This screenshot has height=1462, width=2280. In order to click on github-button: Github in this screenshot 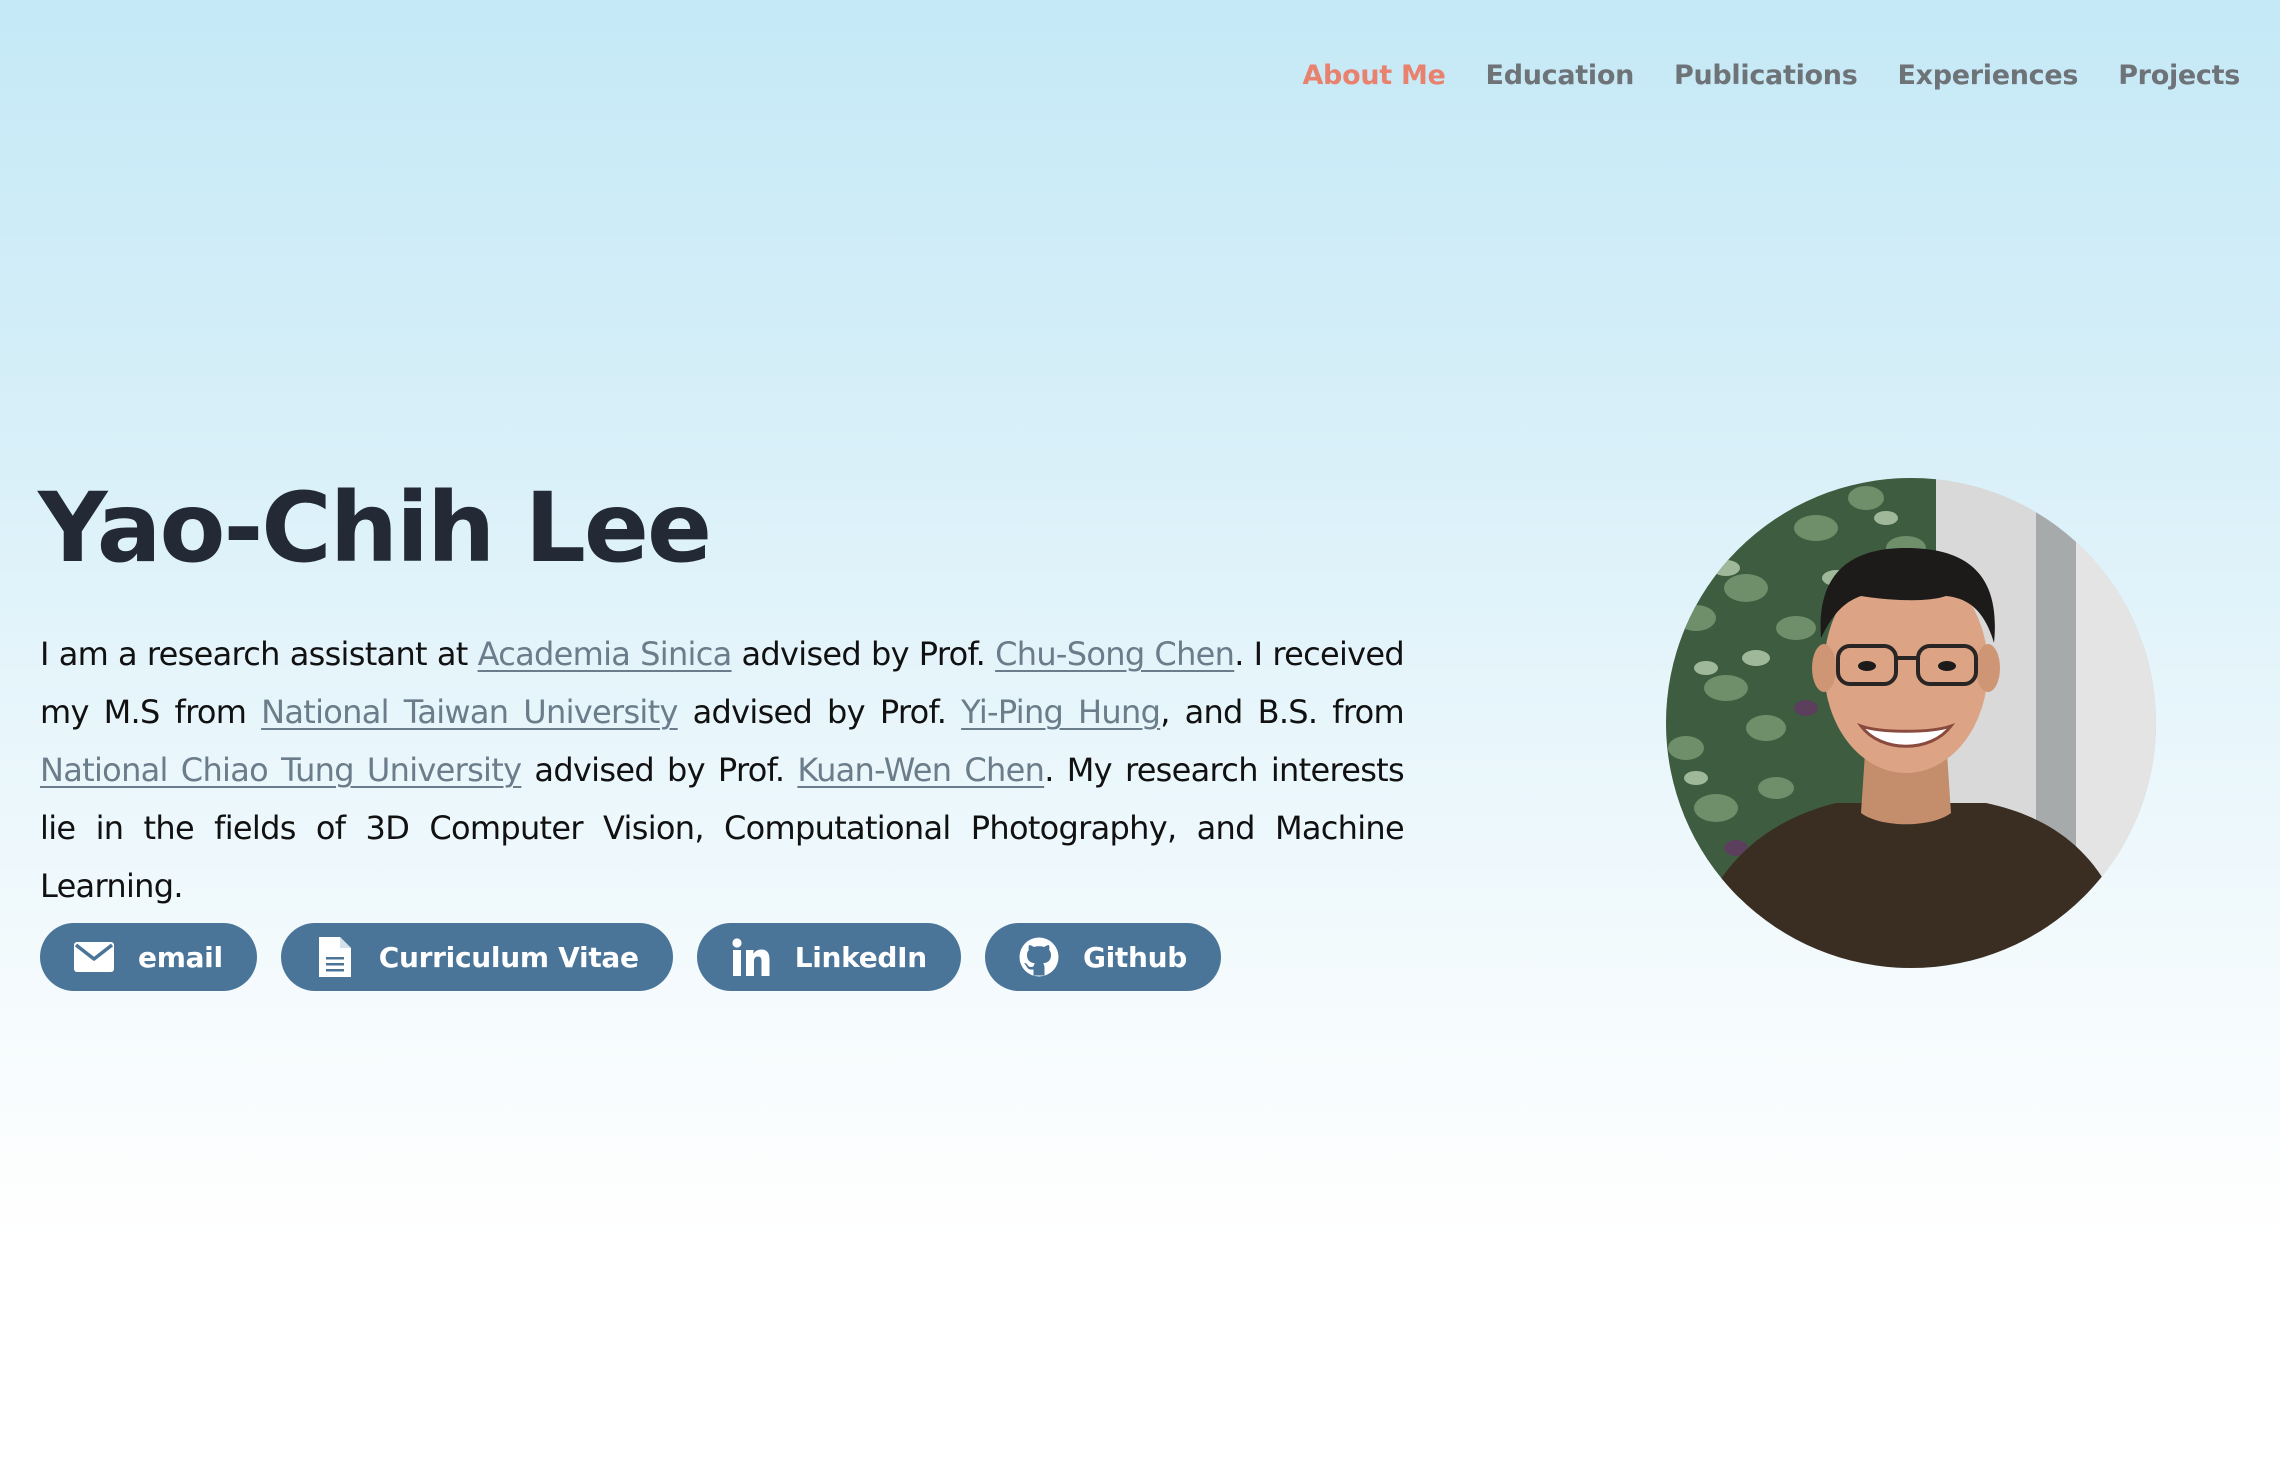, I will do `click(1103, 957)`.